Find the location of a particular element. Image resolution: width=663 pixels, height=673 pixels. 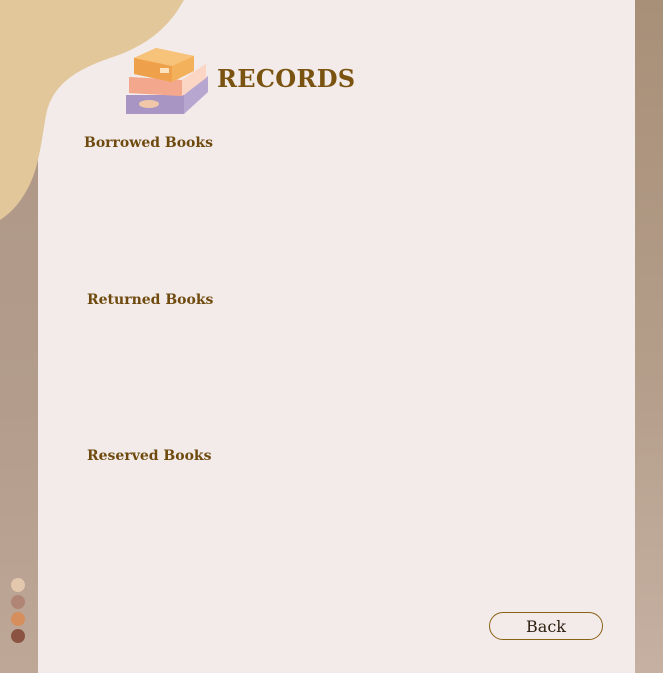

page-title: RECORDS is located at coordinates (286, 78).